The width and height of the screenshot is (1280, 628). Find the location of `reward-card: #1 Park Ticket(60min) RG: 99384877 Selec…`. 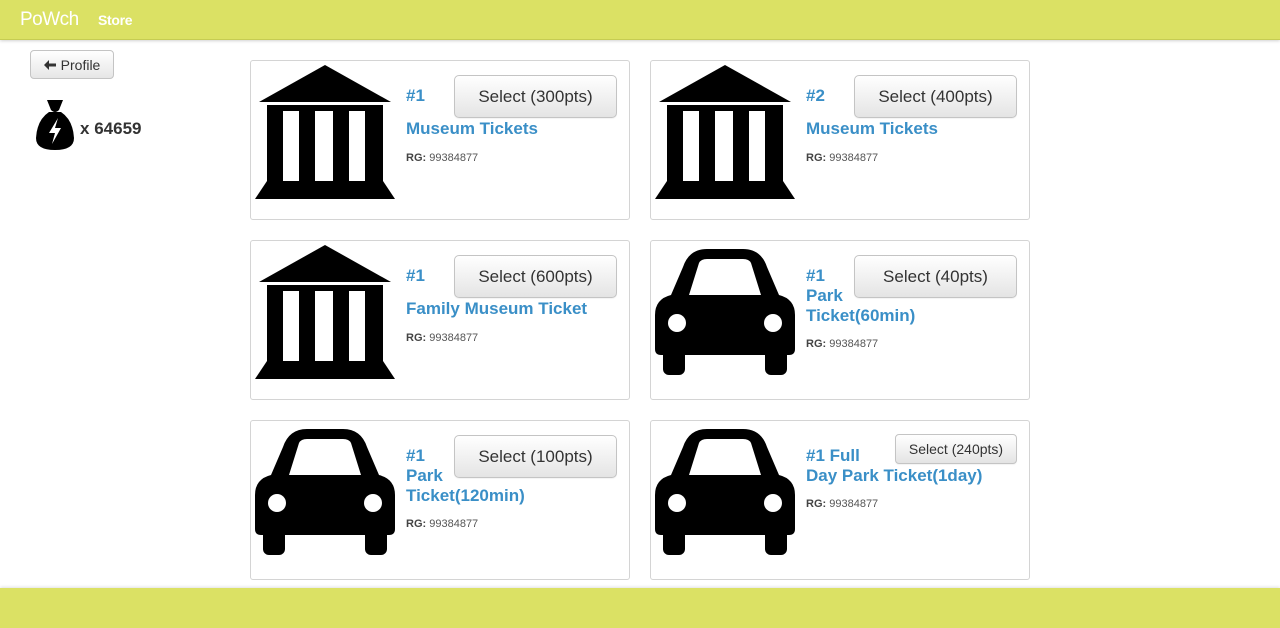

reward-card: #1 Park Ticket(60min) RG: 99384877 Selec… is located at coordinates (840, 320).